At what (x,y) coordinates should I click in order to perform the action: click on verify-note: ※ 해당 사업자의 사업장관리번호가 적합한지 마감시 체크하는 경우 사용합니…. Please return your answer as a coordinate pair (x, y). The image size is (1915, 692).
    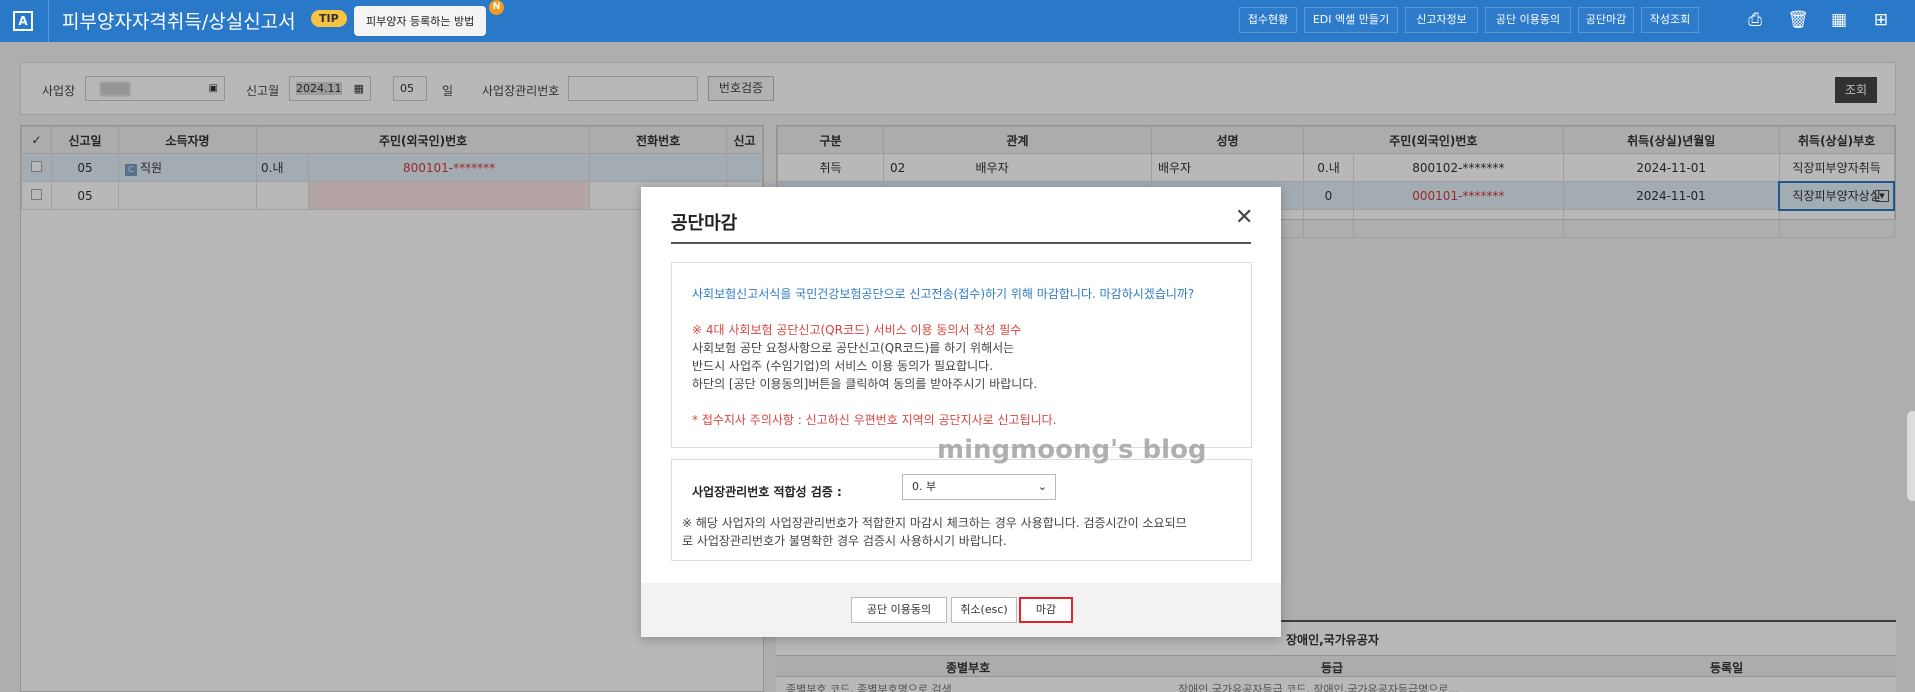
    Looking at the image, I should click on (934, 523).